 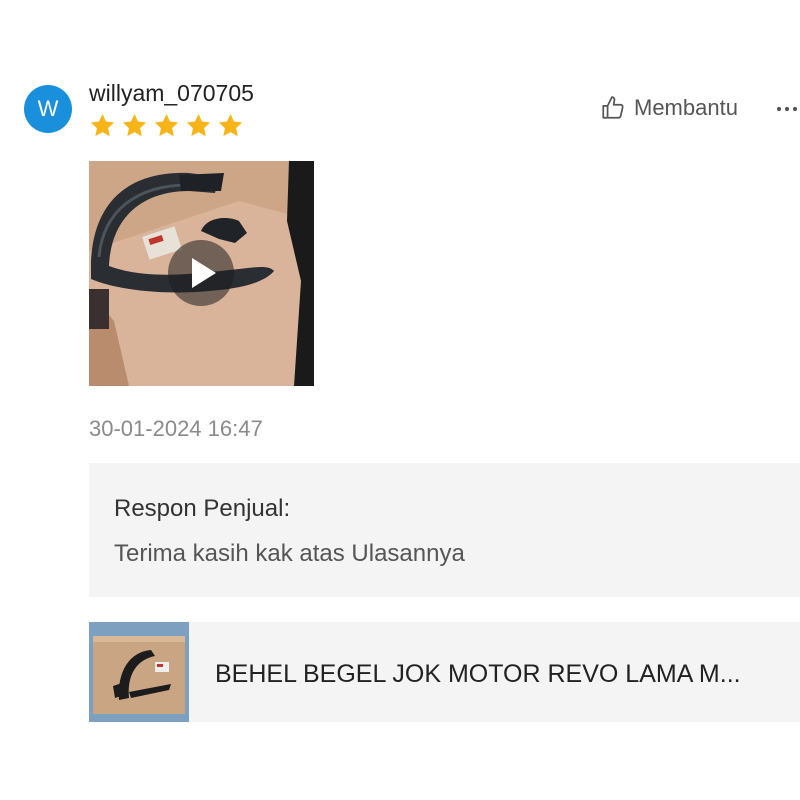 I want to click on seller-reply-heading: Respon Penjual:, so click(x=202, y=508).